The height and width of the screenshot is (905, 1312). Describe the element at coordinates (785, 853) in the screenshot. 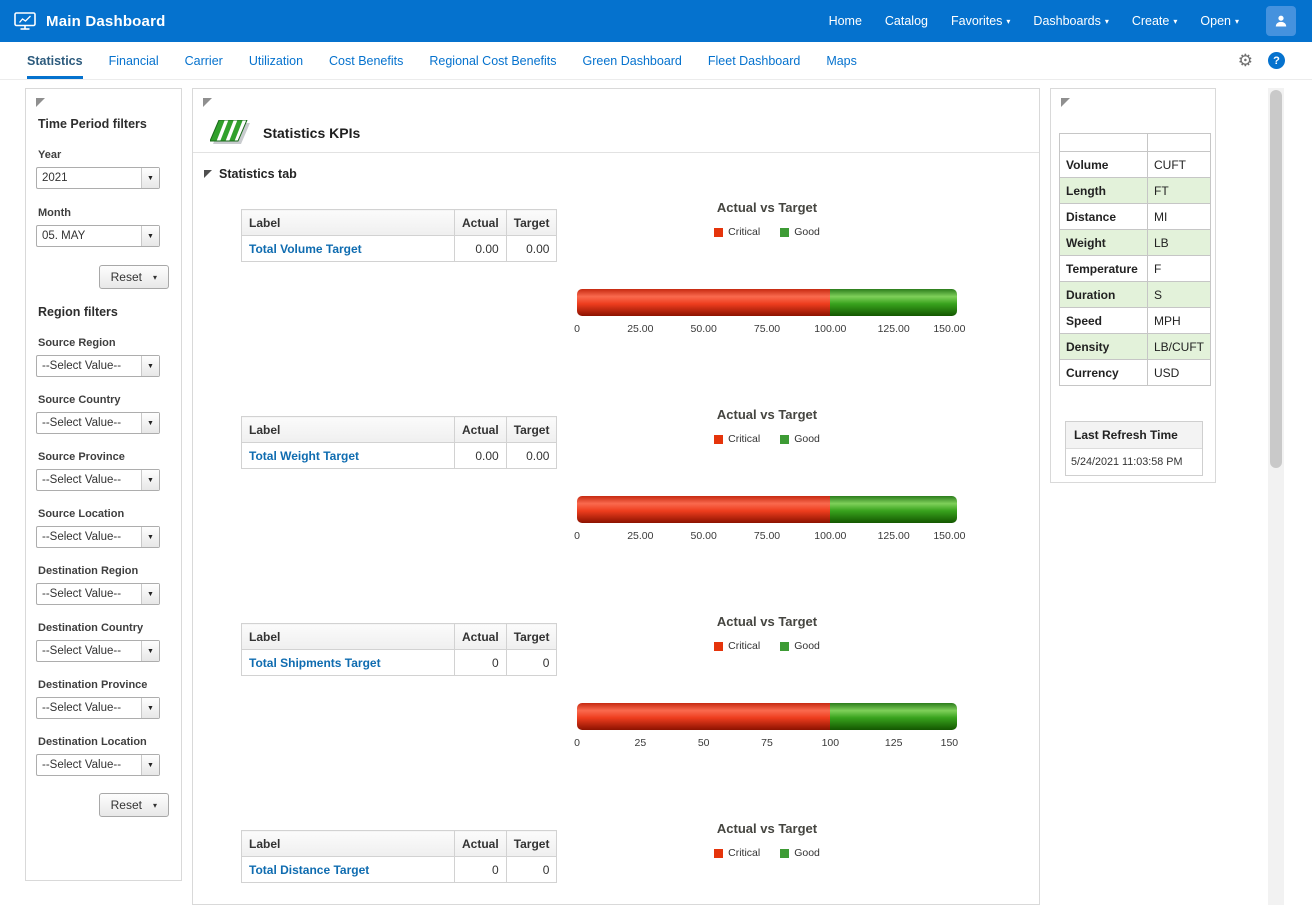

I see `good-swatch` at that location.